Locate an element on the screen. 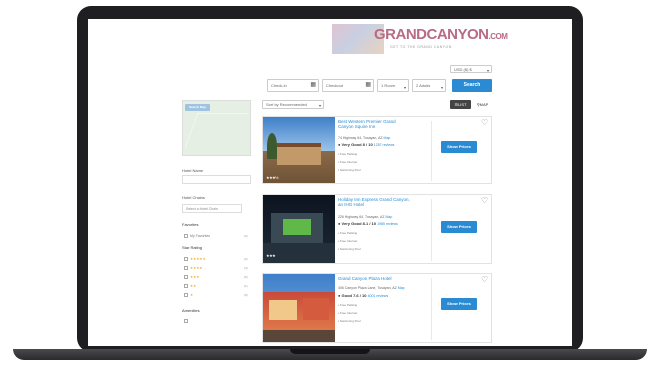  star-rating-count: (6) is located at coordinates (246, 277).